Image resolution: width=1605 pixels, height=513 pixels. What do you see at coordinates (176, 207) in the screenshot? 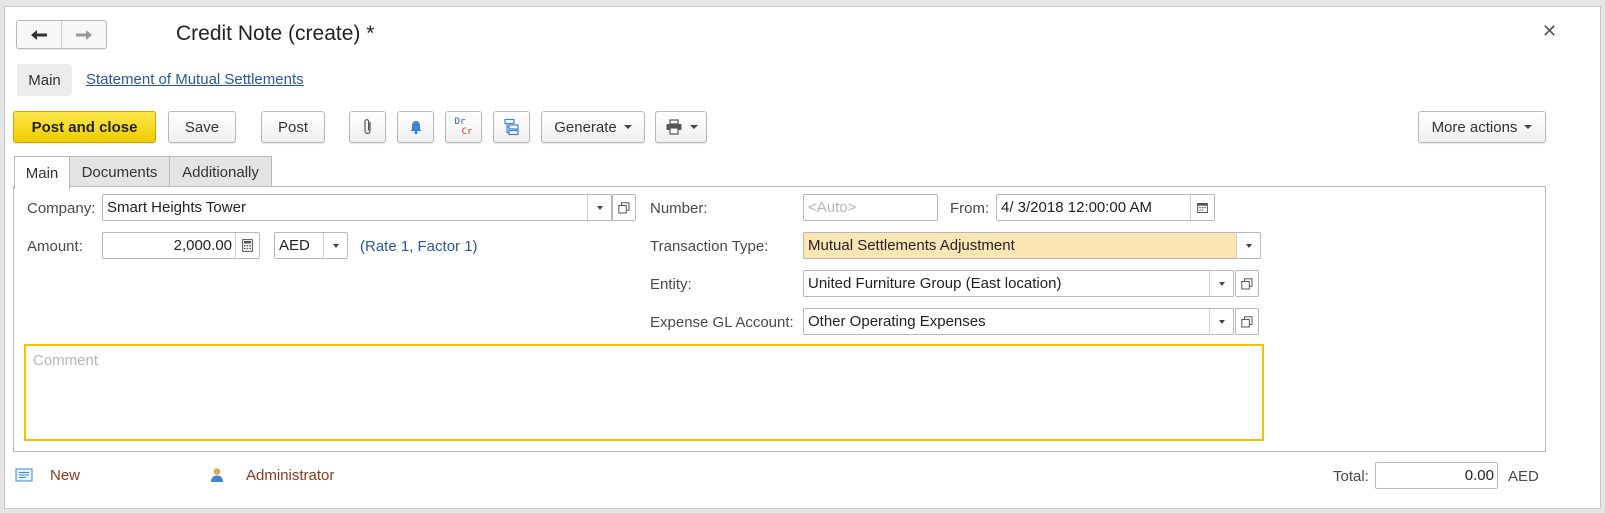
I see `company-value: Smart Heights Tower` at bounding box center [176, 207].